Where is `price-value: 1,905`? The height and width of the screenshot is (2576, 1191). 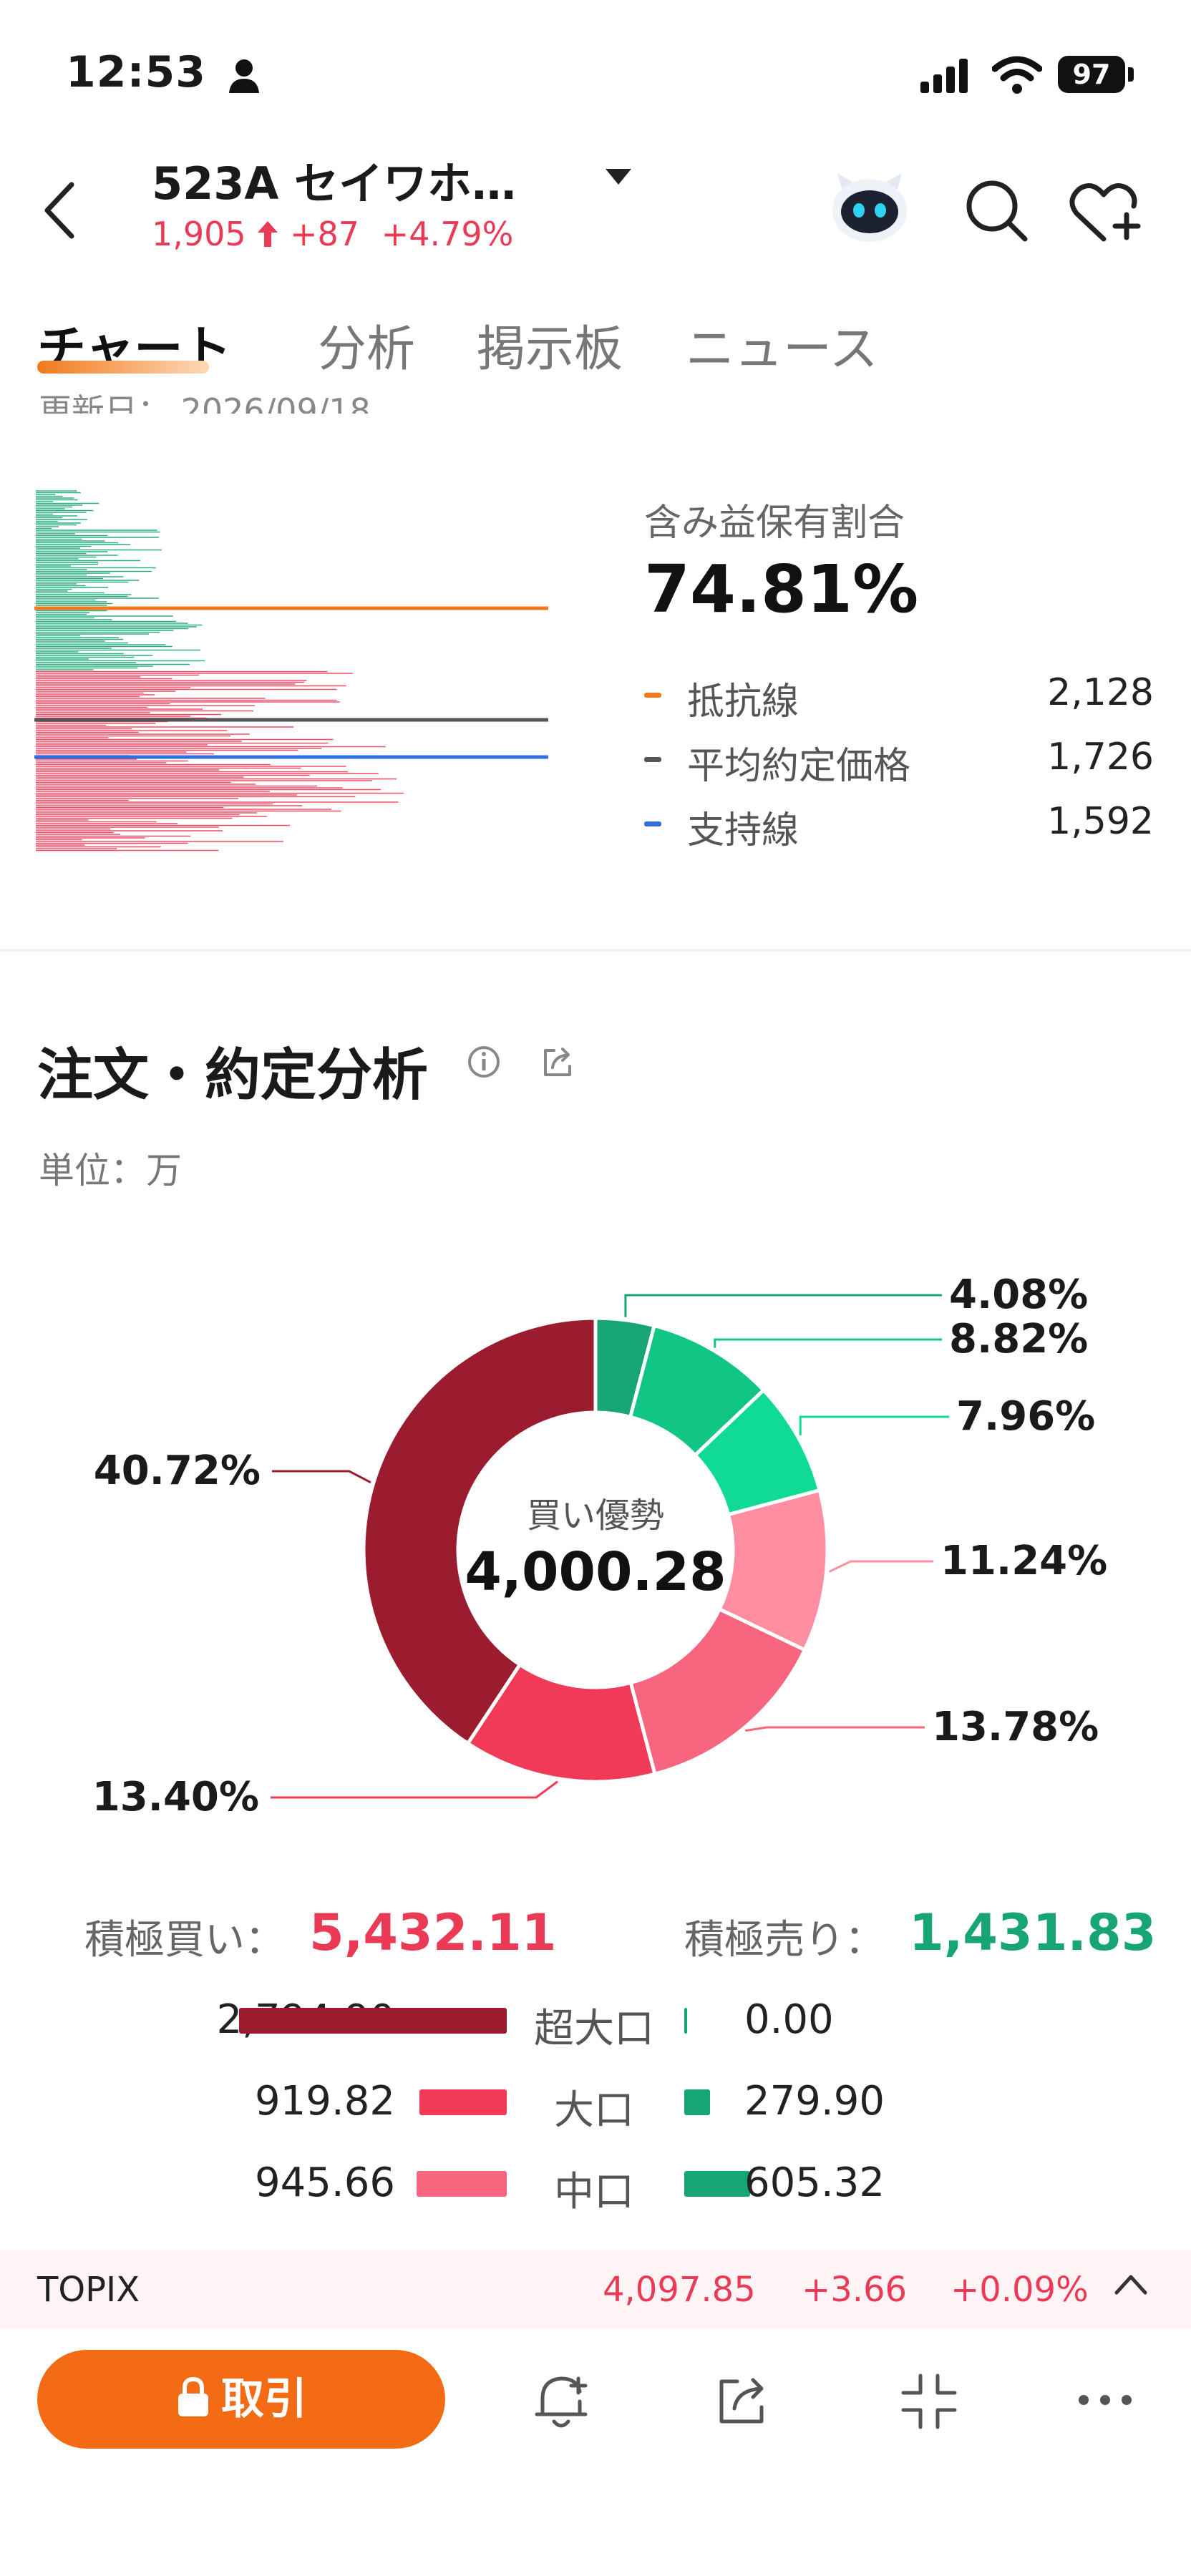
price-value: 1,905 is located at coordinates (199, 234).